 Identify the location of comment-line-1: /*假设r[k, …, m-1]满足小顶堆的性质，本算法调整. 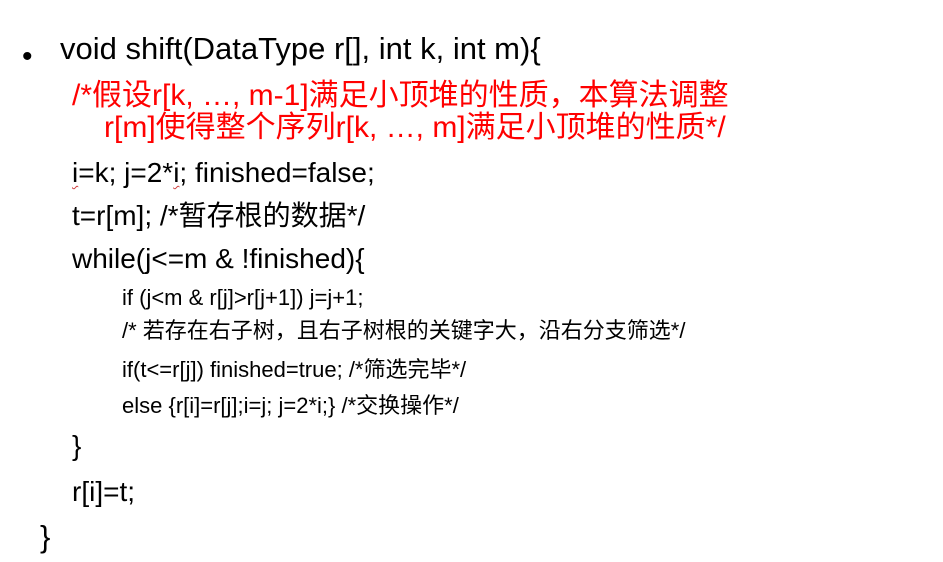
(400, 95).